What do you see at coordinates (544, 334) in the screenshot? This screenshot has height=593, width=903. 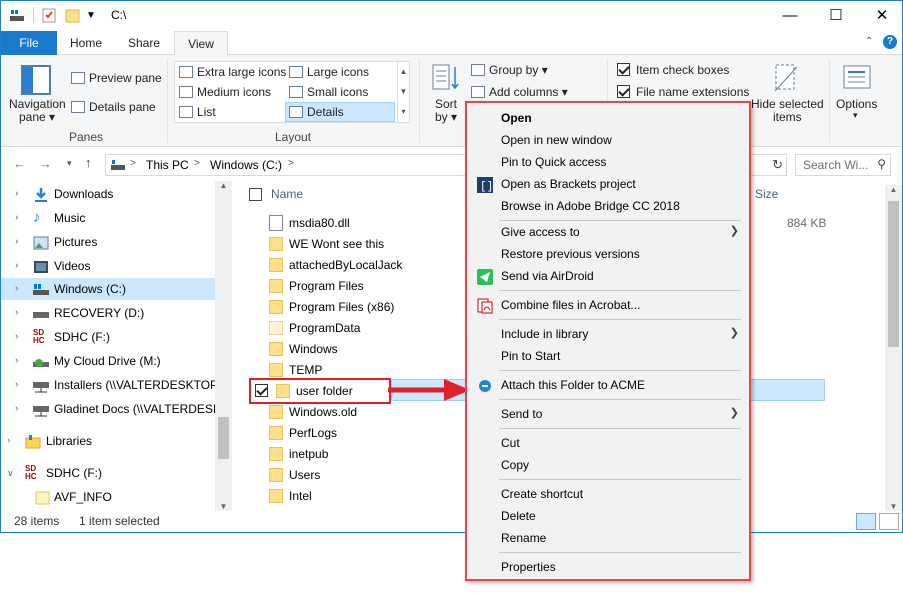 I see `menu-item-include-library: Include in library` at bounding box center [544, 334].